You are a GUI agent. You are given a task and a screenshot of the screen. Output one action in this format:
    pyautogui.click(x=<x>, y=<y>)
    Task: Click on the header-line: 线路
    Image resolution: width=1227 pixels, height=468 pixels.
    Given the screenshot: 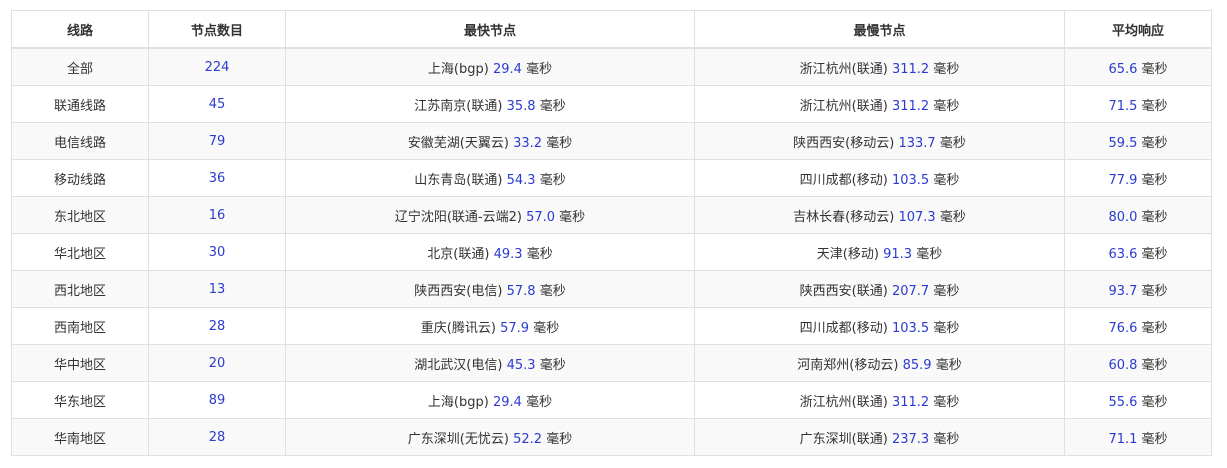 What is the action you would take?
    pyautogui.click(x=80, y=29)
    